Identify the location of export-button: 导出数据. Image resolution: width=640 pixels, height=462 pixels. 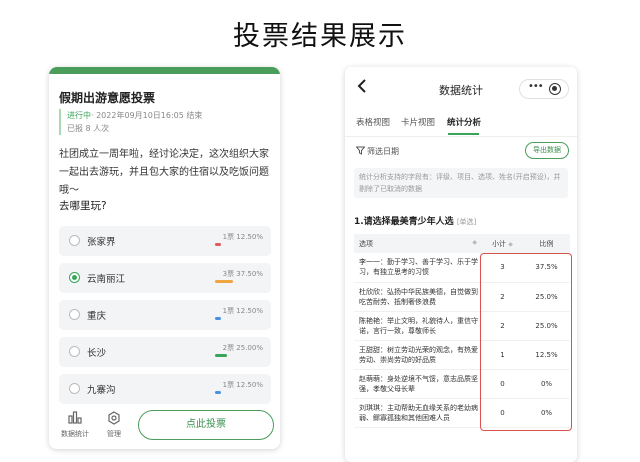
(547, 150).